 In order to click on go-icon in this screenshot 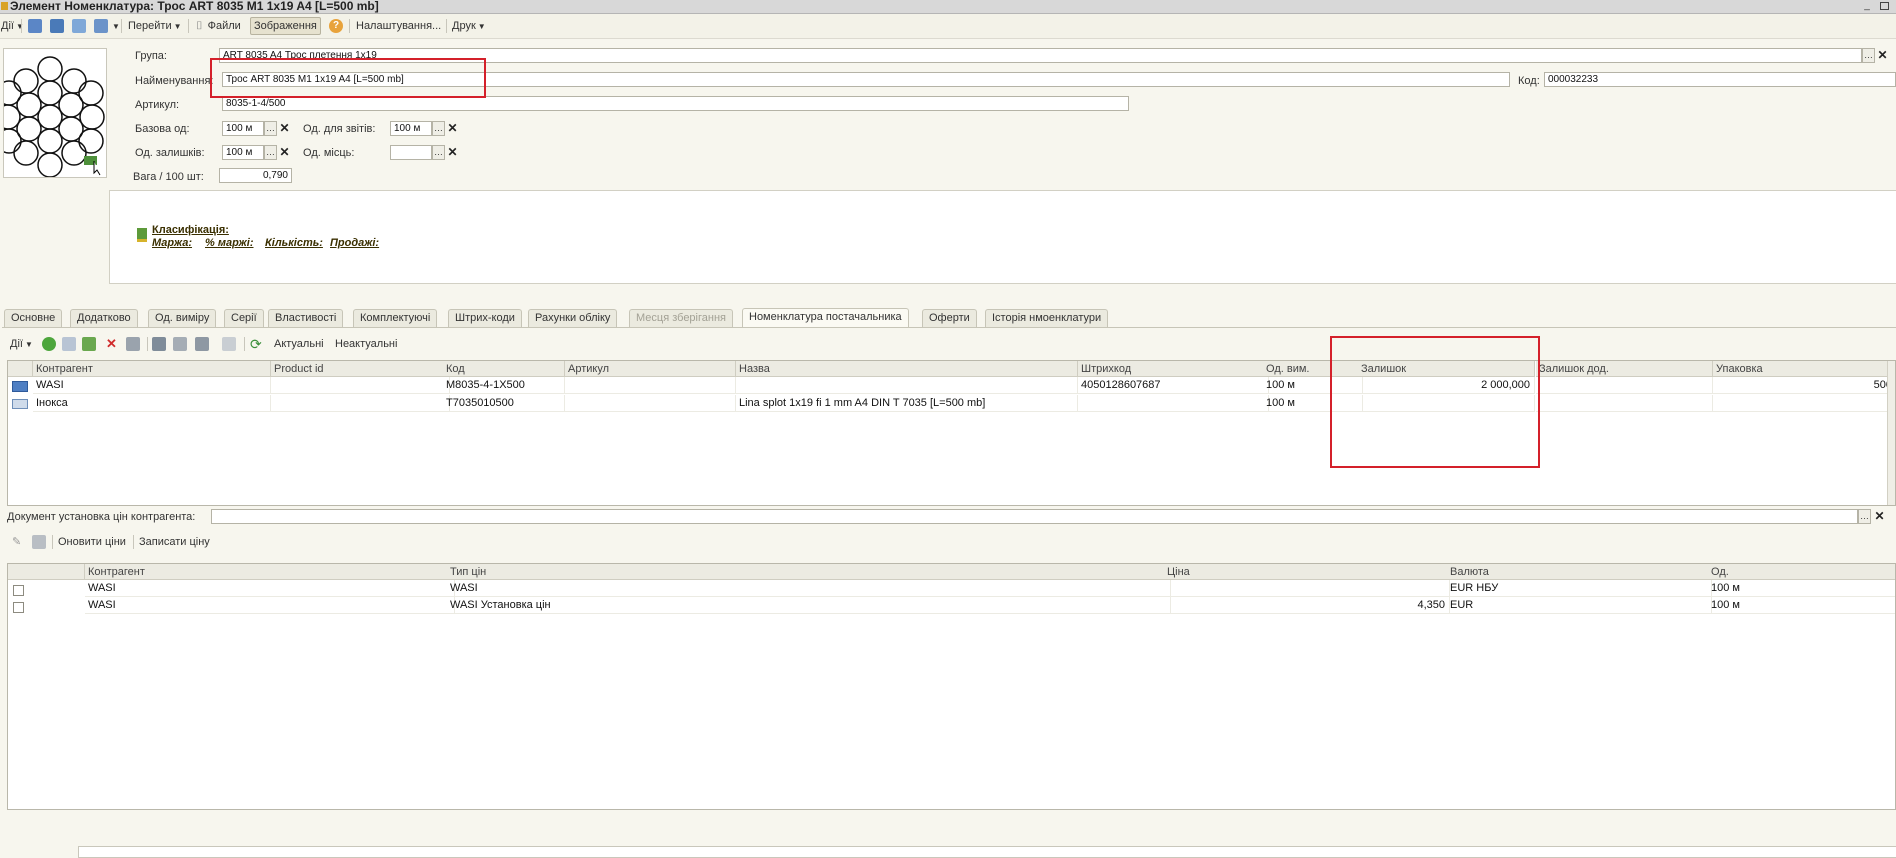, I will do `click(101, 26)`.